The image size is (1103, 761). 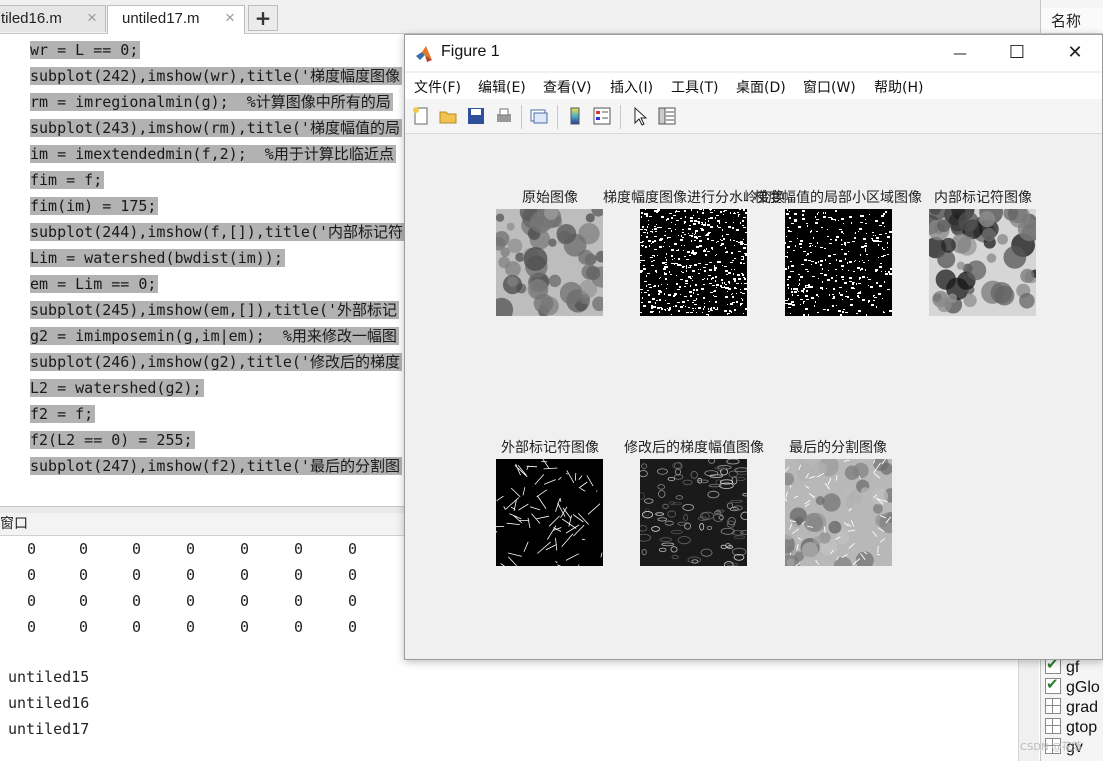 I want to click on new-tab-button: +, so click(x=263, y=18).